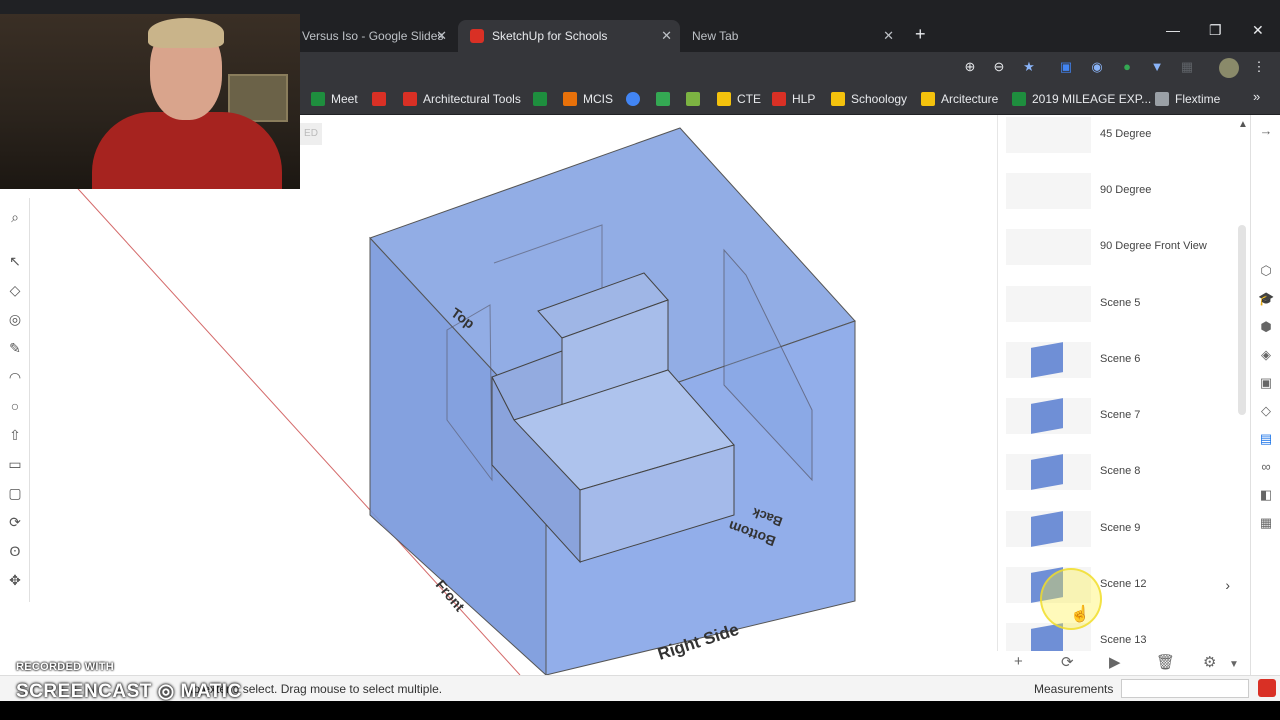 This screenshot has height=720, width=1280. Describe the element at coordinates (570, 99) in the screenshot. I see `mcis-icon` at that location.